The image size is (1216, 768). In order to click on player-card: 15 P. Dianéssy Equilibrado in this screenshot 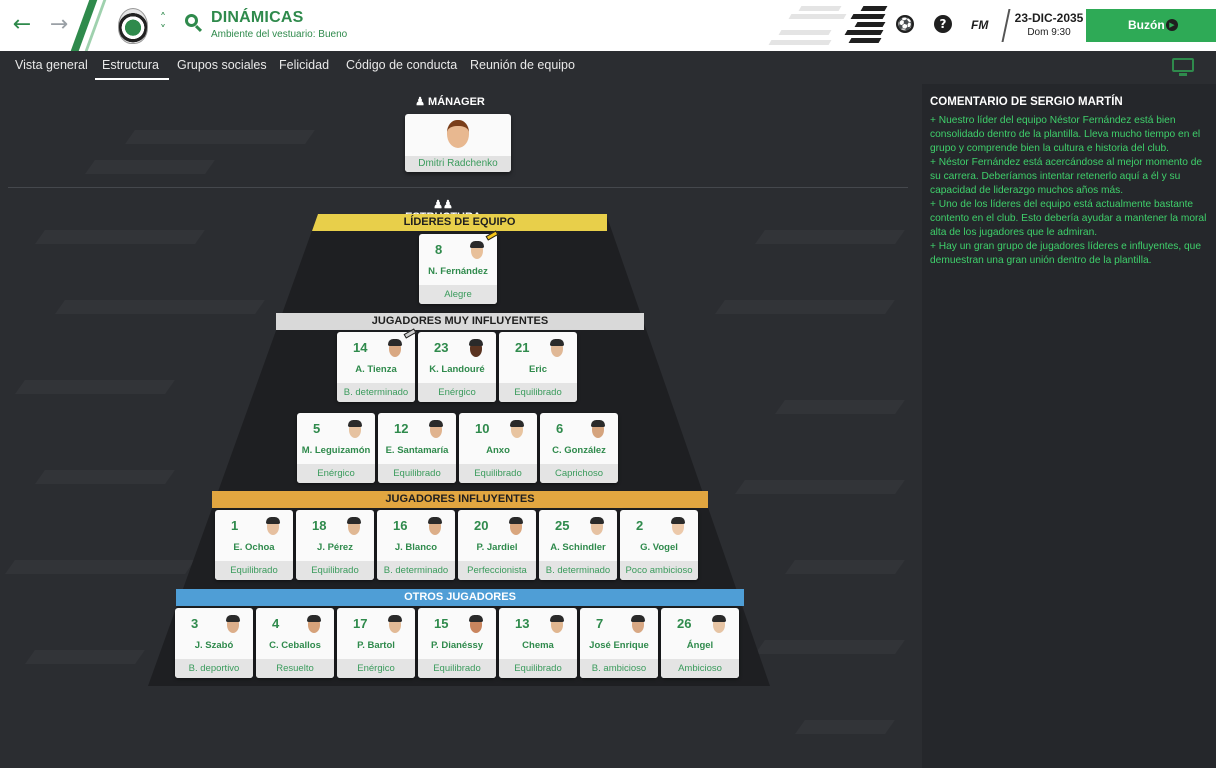, I will do `click(457, 643)`.